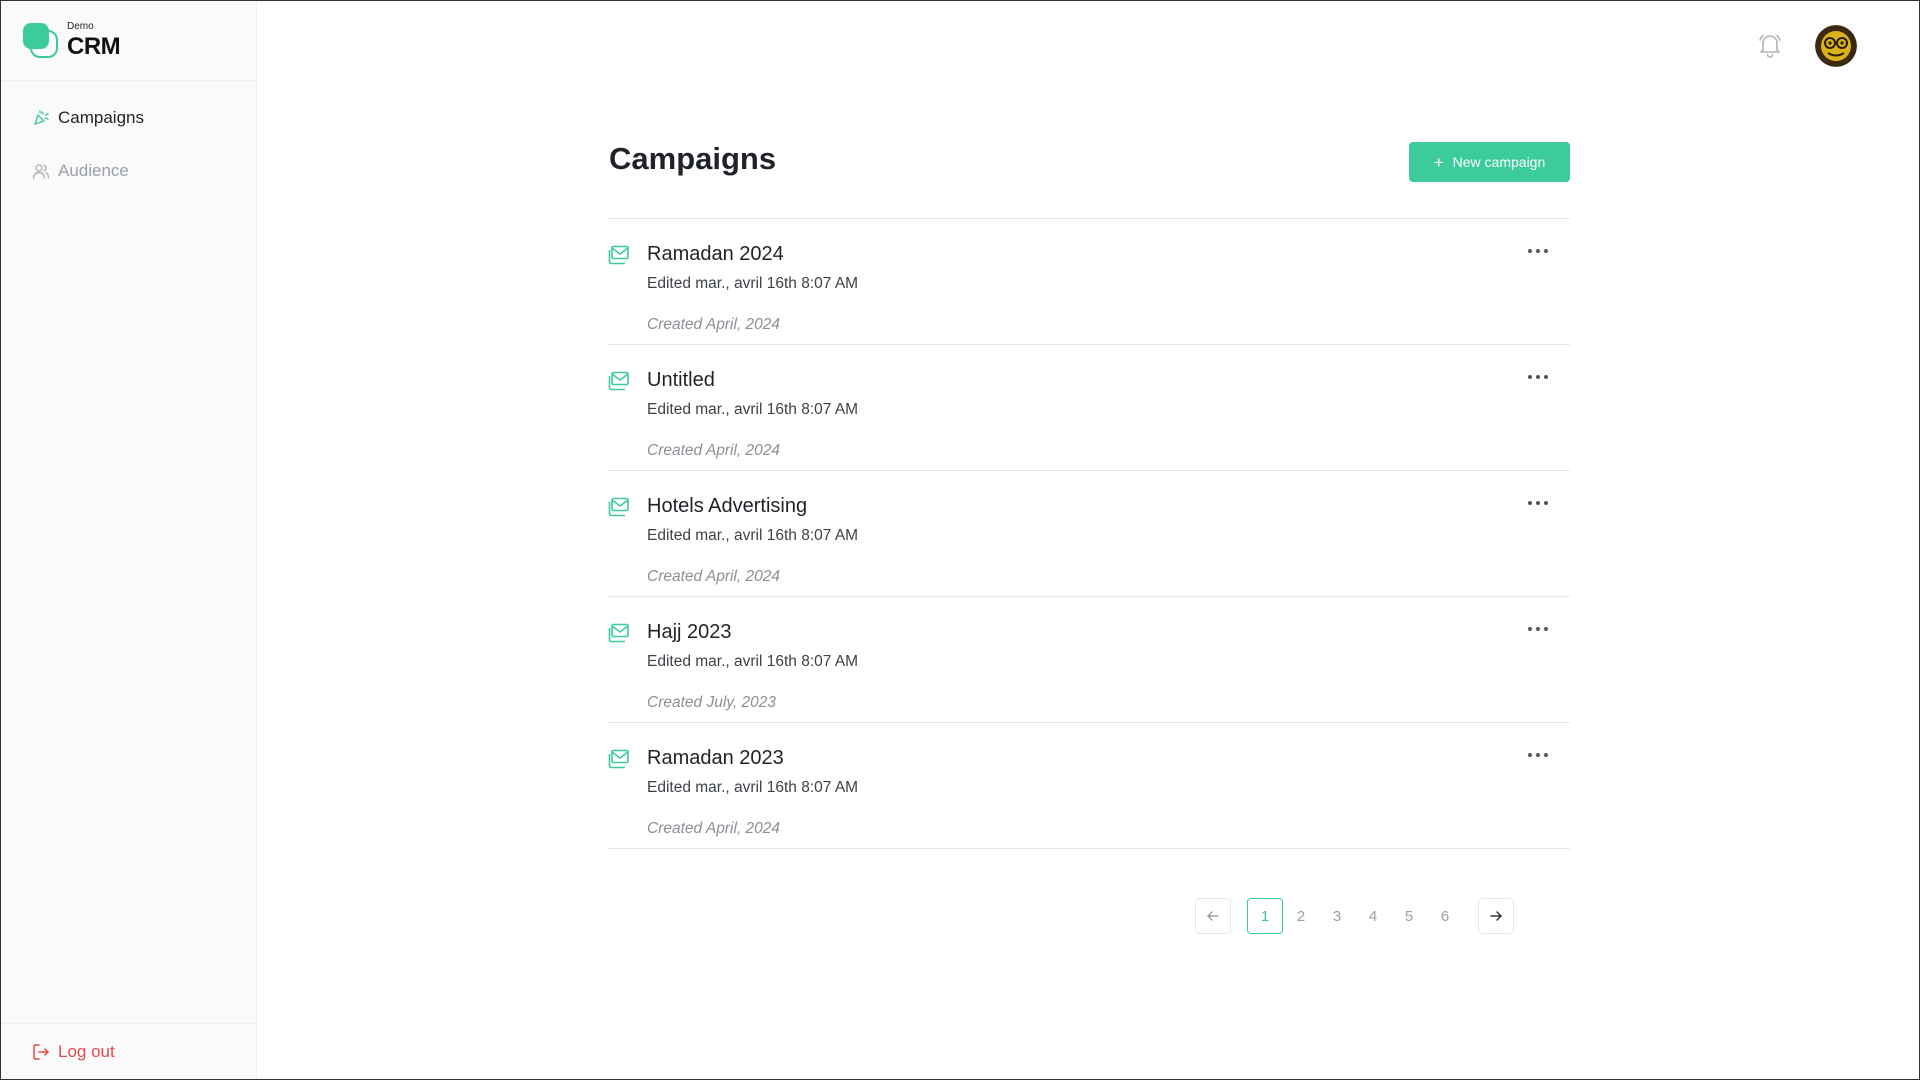 This screenshot has height=1080, width=1920. I want to click on campaign-title: Hotels Advertising, so click(727, 506).